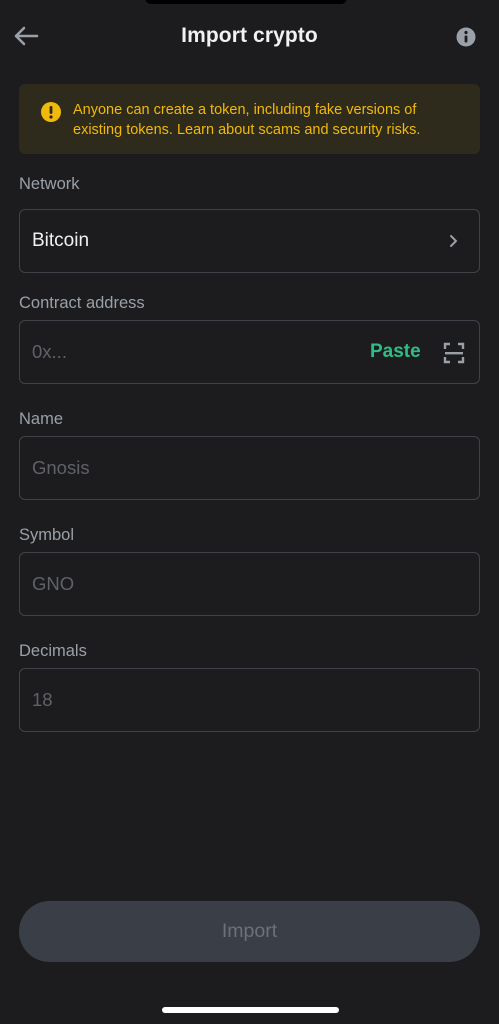 Image resolution: width=499 pixels, height=1024 pixels. What do you see at coordinates (47, 535) in the screenshot?
I see `symbol-label: Symbol` at bounding box center [47, 535].